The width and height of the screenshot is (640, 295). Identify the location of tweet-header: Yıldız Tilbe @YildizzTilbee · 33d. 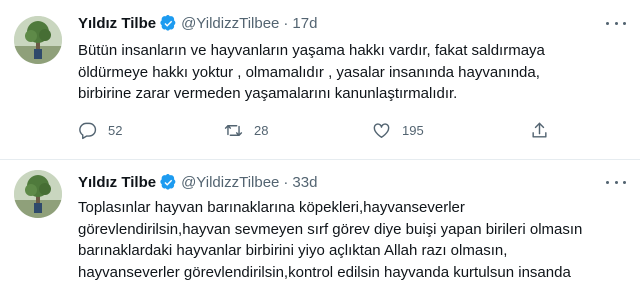
(197, 182).